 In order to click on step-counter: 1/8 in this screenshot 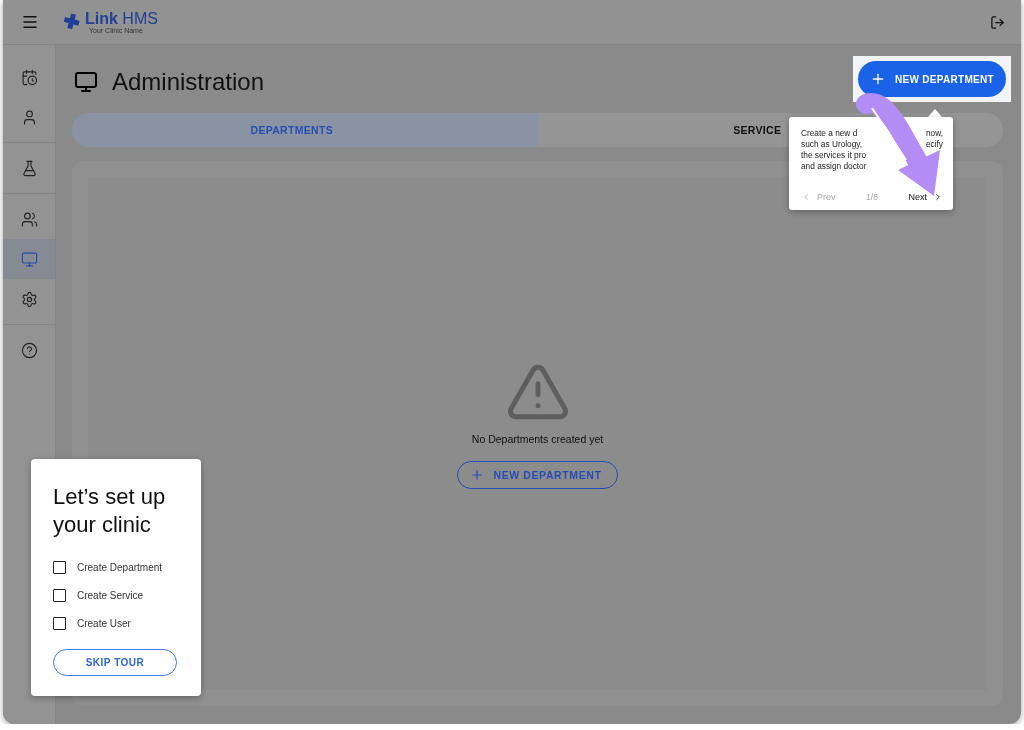, I will do `click(872, 197)`.